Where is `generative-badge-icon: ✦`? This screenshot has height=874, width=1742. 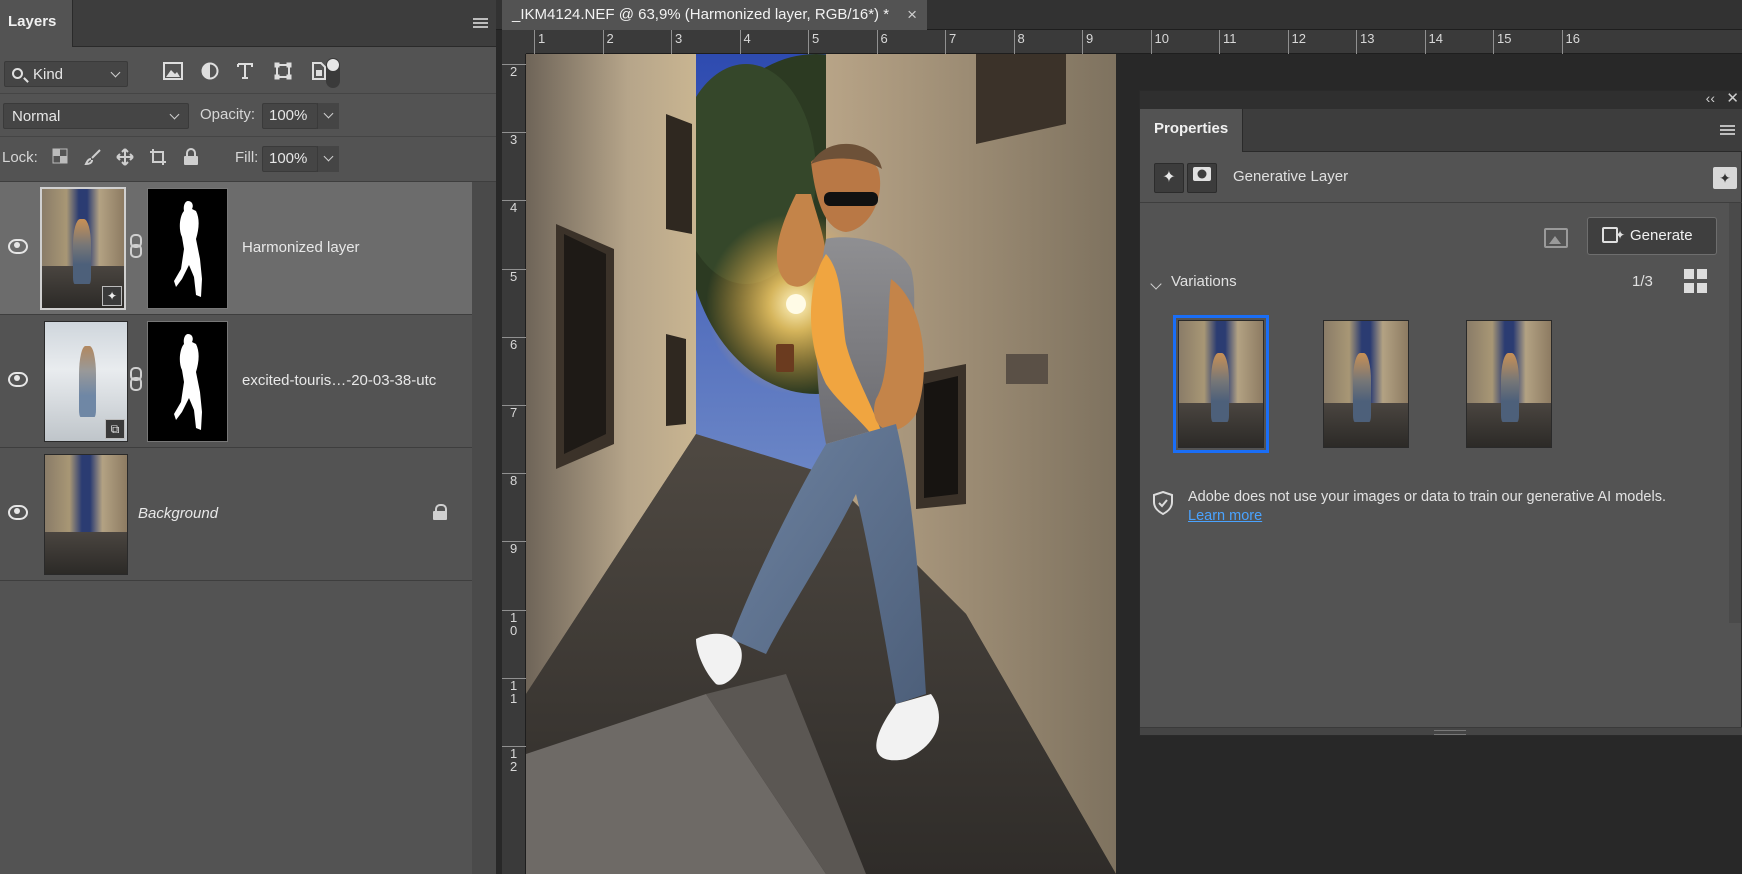 generative-badge-icon: ✦ is located at coordinates (1725, 178).